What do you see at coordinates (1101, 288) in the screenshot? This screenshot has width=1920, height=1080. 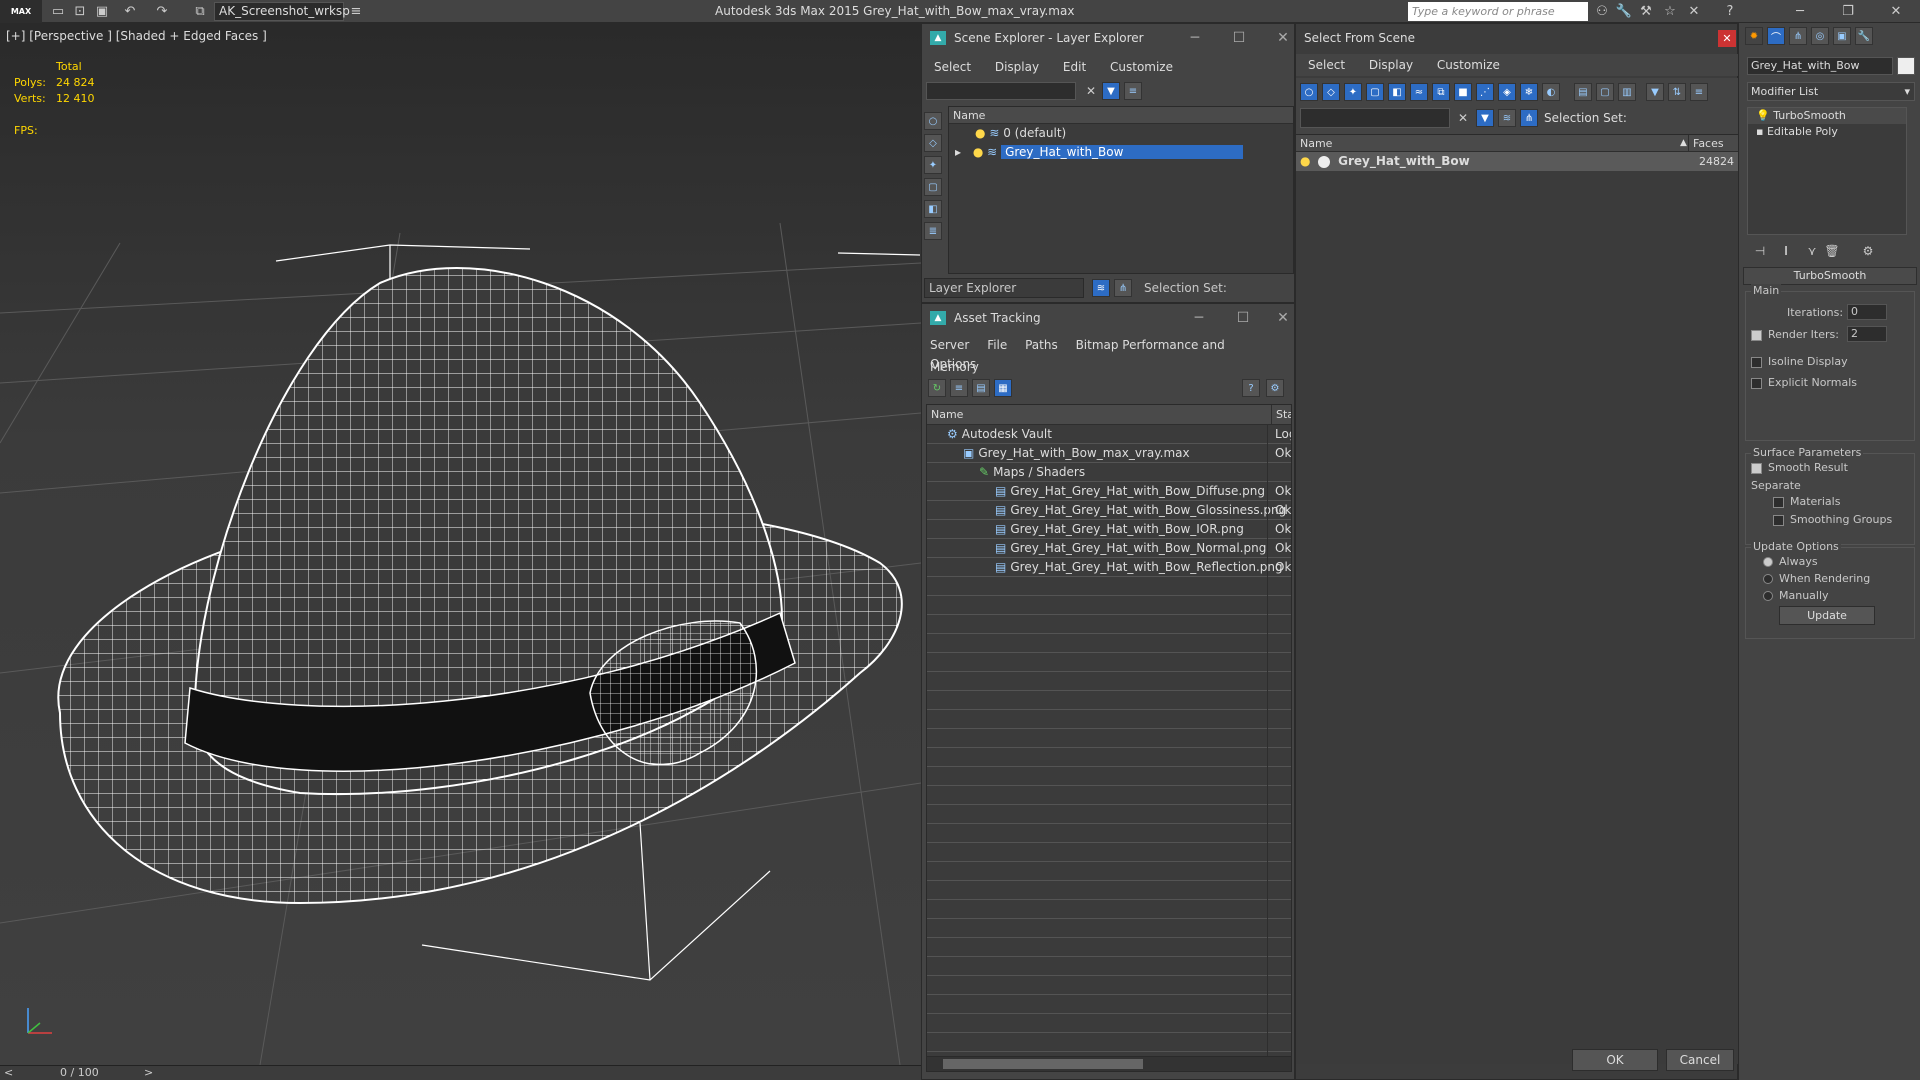 I see `layer-sort-icon: ≋` at bounding box center [1101, 288].